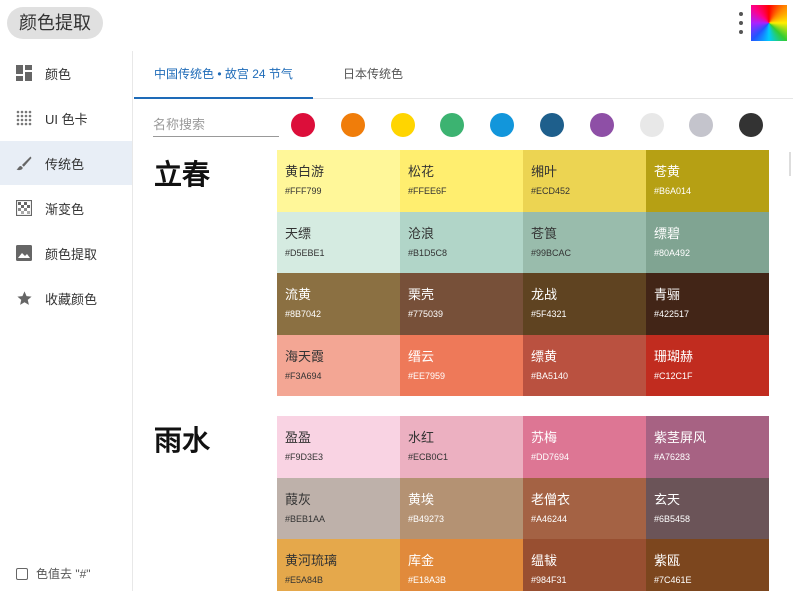 The height and width of the screenshot is (591, 793). I want to click on color-card: 松花 #FFEE6F, so click(461, 181).